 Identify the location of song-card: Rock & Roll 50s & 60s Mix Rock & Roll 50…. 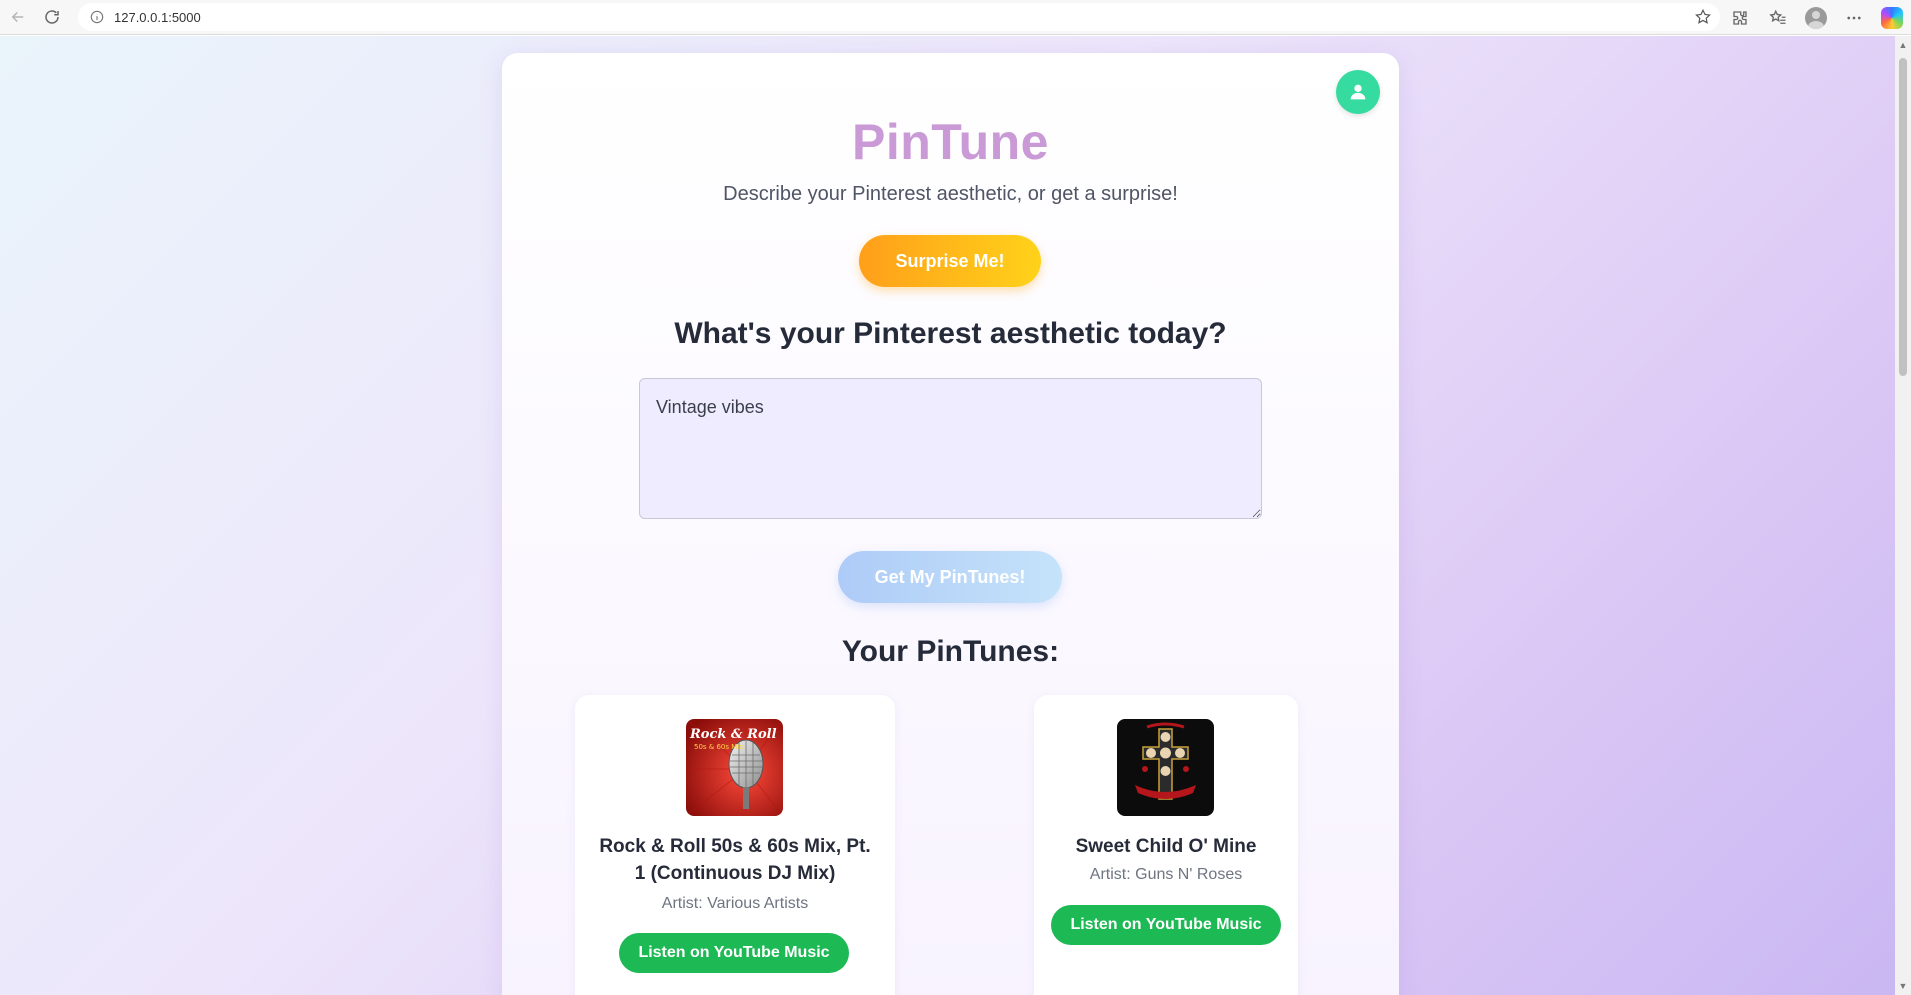
(735, 845).